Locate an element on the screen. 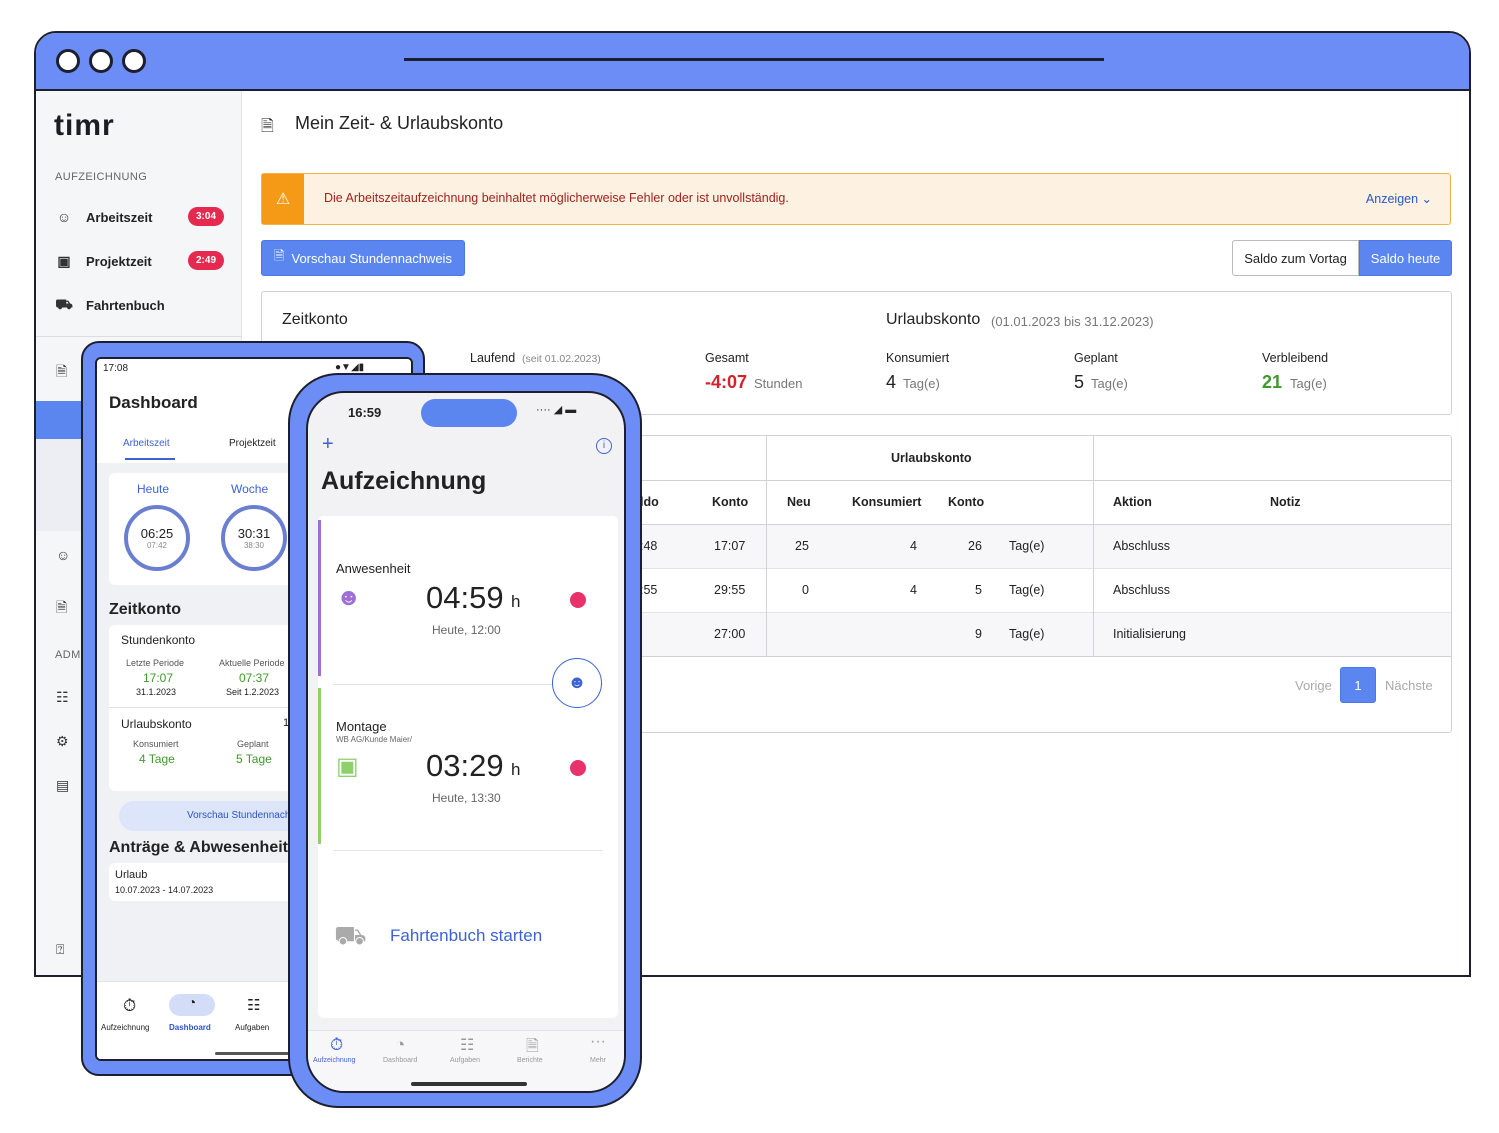 The image size is (1499, 1133). anwesenheit-accent is located at coordinates (319, 598).